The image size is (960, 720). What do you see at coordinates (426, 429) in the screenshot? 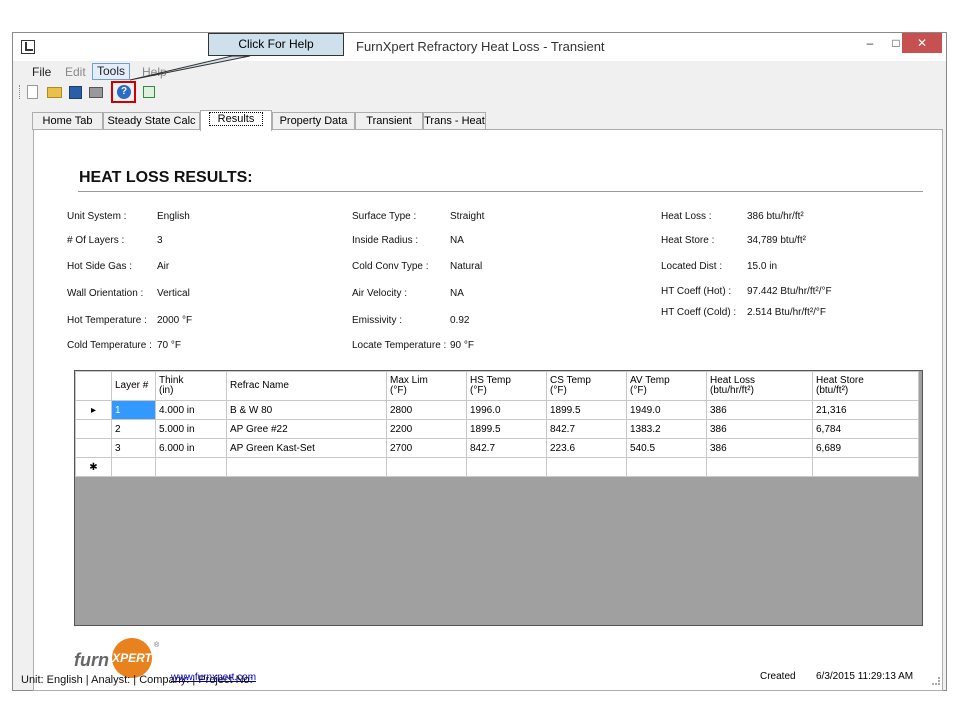
I see `cell-max-lim: 2200` at bounding box center [426, 429].